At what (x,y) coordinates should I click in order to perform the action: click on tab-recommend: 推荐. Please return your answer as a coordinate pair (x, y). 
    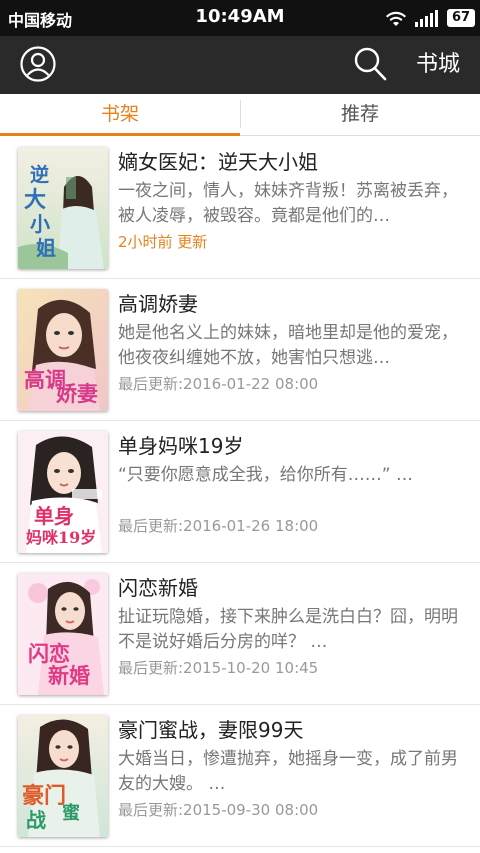
    Looking at the image, I should click on (360, 115).